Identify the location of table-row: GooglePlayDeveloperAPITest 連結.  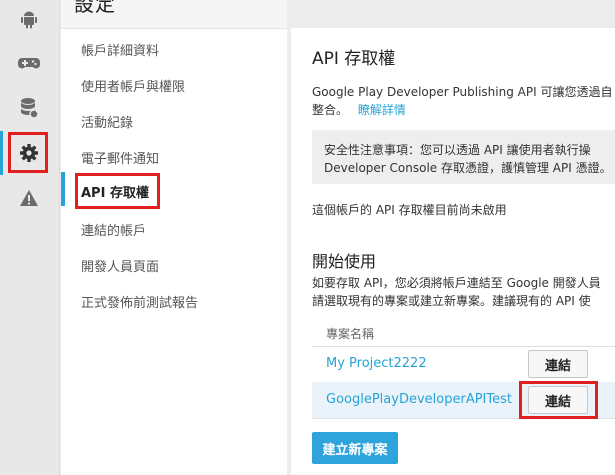
(463, 400).